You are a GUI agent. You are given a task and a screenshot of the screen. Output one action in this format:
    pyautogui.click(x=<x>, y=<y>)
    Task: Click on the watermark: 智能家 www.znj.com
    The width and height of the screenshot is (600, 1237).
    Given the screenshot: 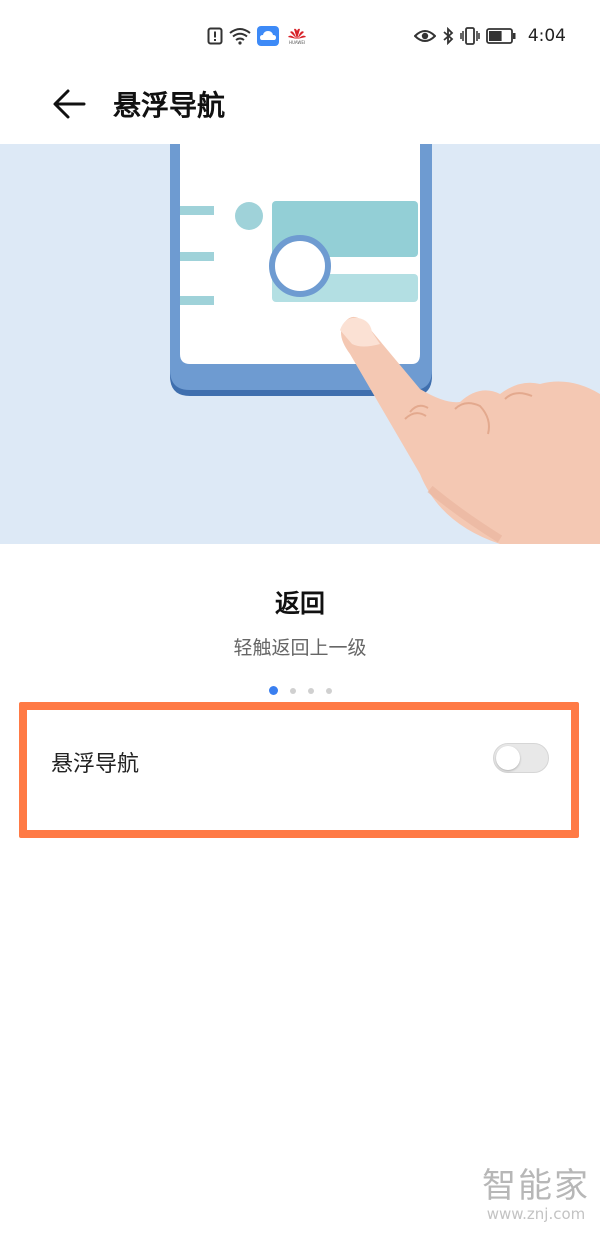 What is the action you would take?
    pyautogui.click(x=536, y=1190)
    